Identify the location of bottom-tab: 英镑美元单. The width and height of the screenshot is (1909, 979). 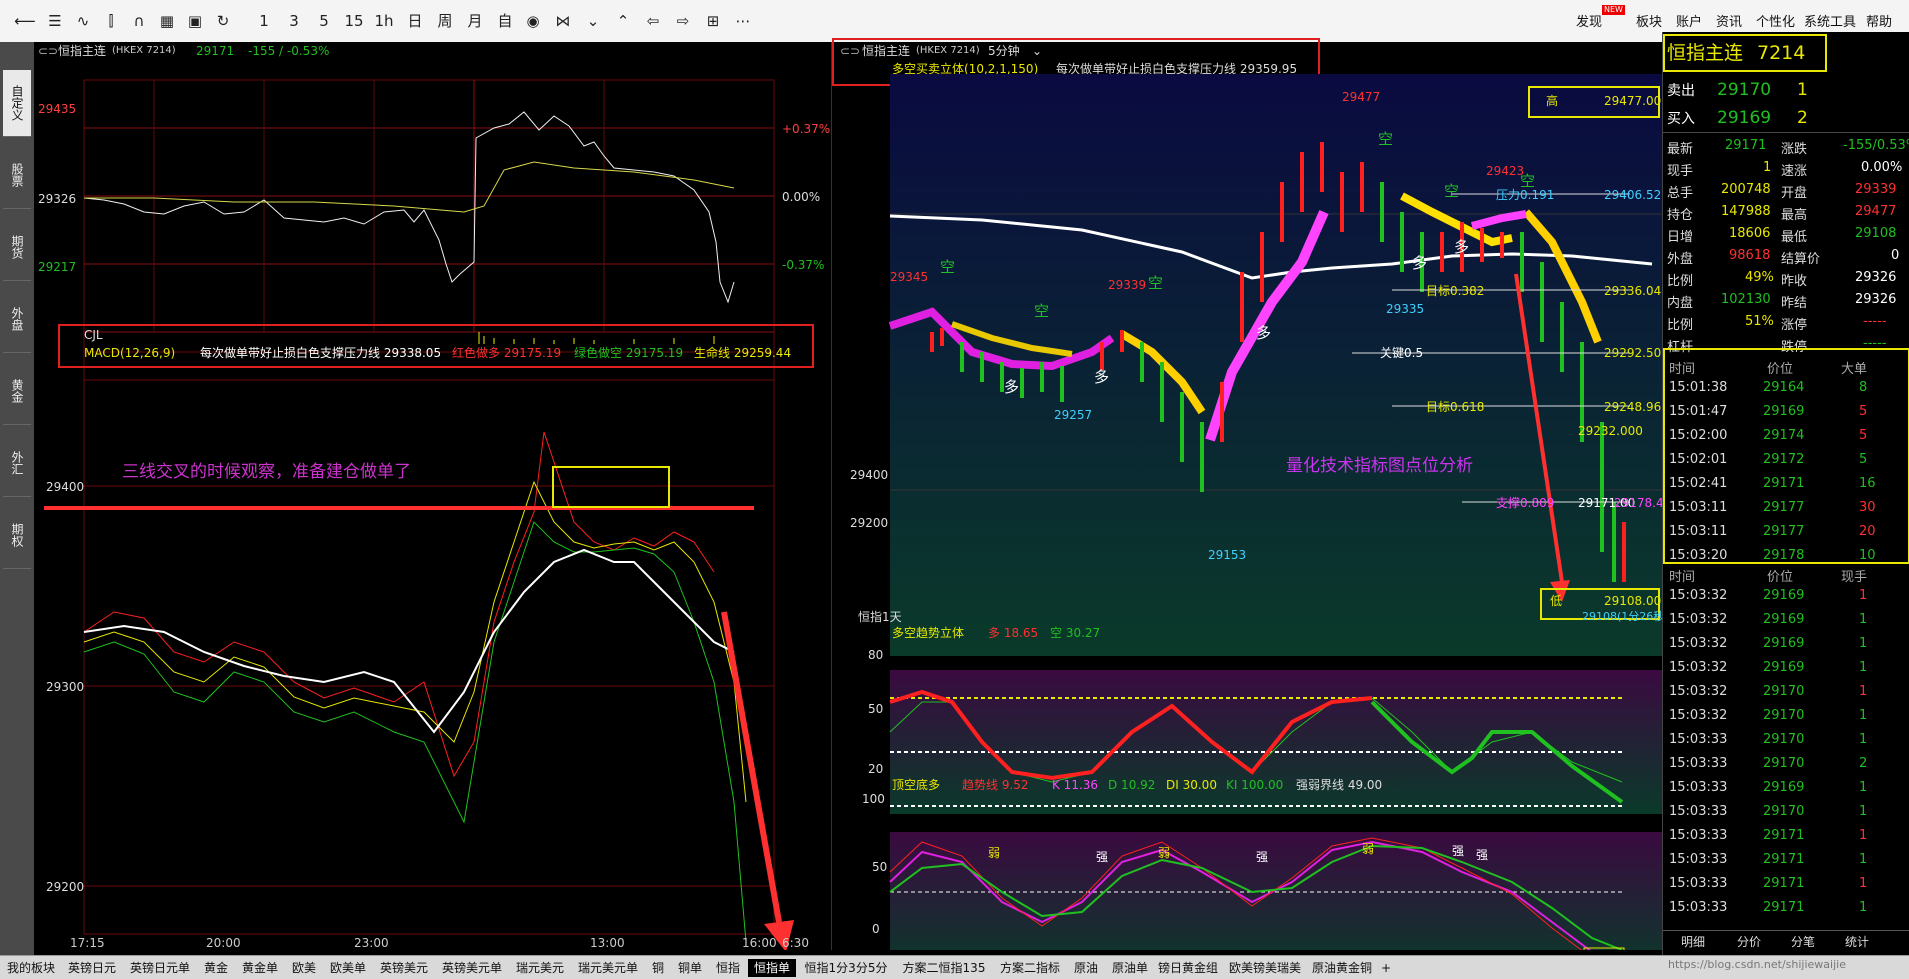
(472, 968).